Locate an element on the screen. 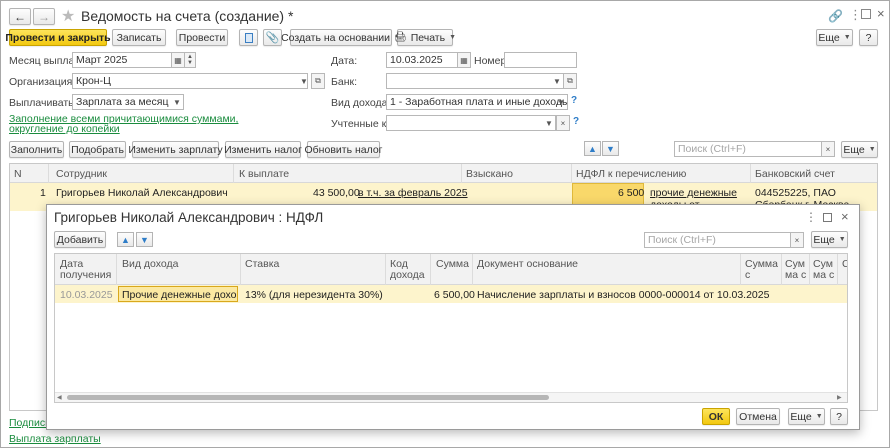 The image size is (890, 448). organization-label: Организация: is located at coordinates (42, 82).